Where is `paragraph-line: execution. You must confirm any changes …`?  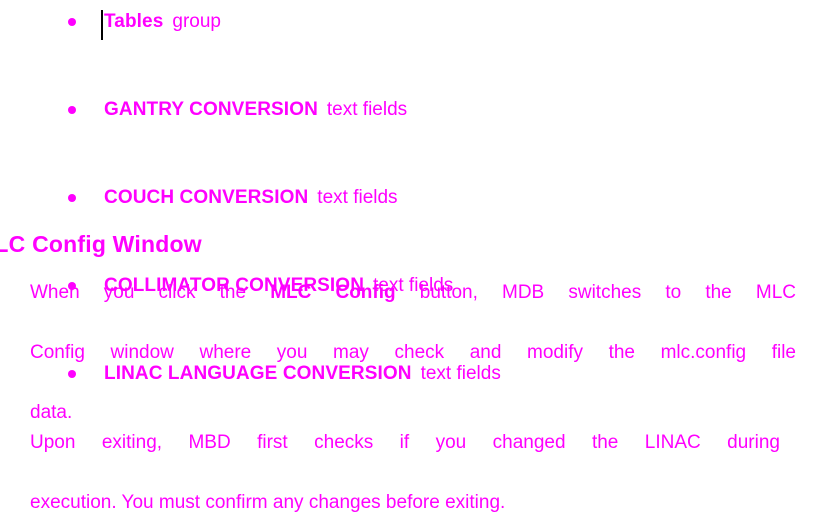 paragraph-line: execution. You must confirm any changes … is located at coordinates (268, 502).